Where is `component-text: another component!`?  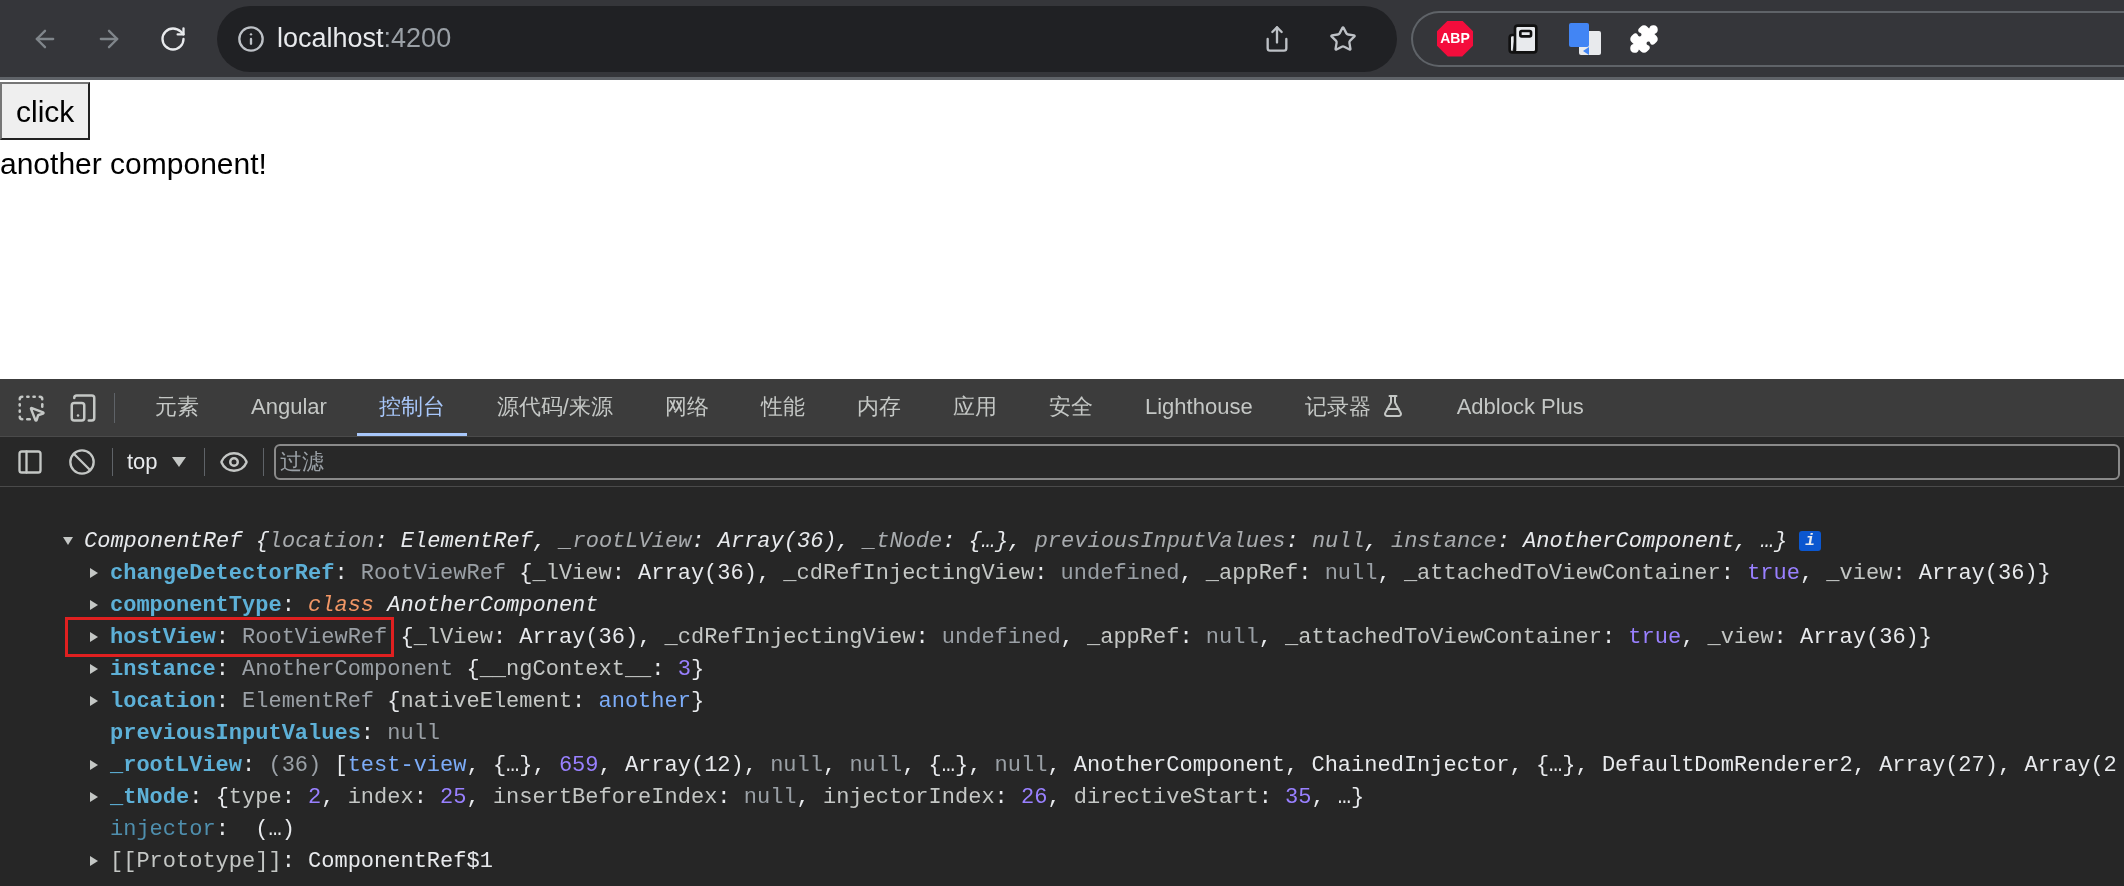
component-text: another component! is located at coordinates (134, 164).